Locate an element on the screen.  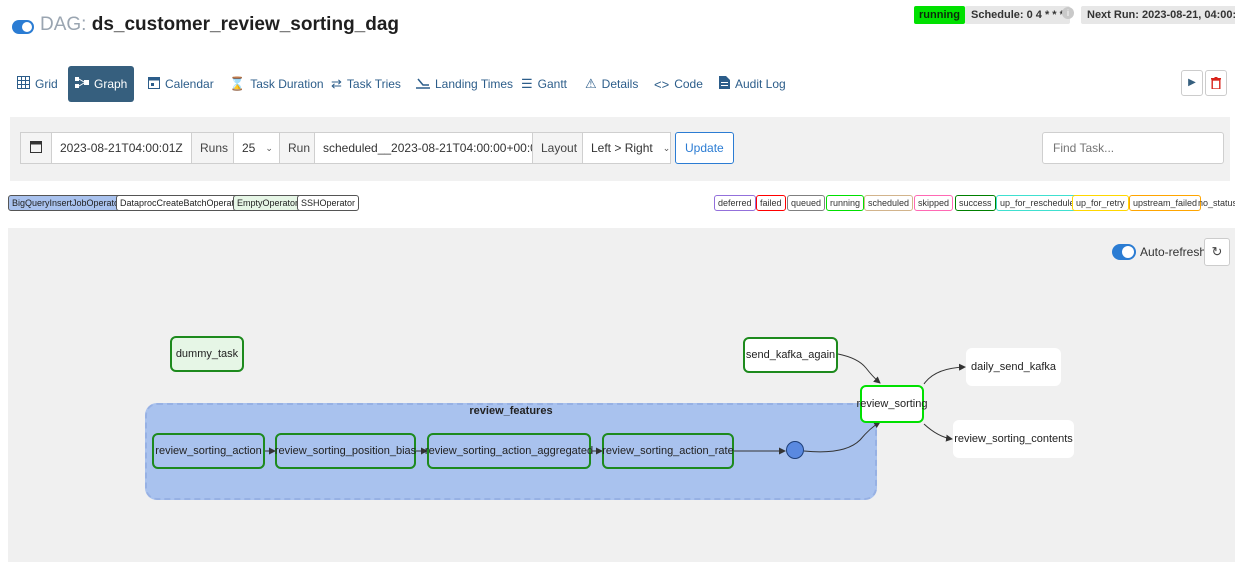
task-node-review-sorting-action-rate: review_sorting_action_rate is located at coordinates (668, 451).